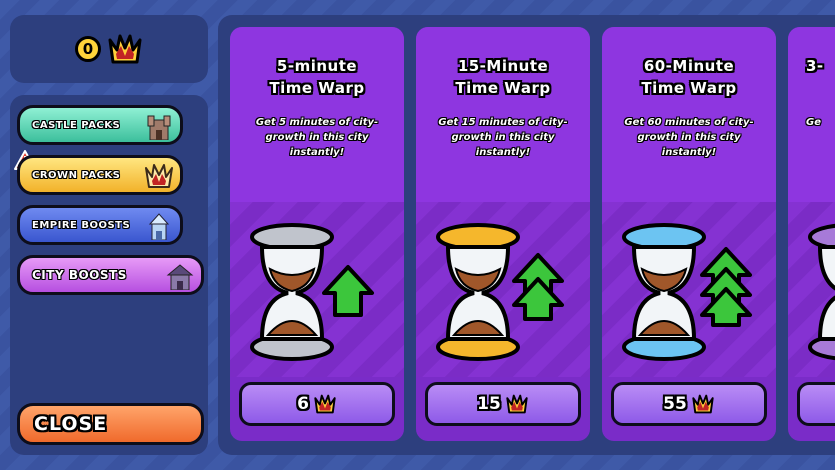 The height and width of the screenshot is (470, 835). What do you see at coordinates (76, 175) in the screenshot?
I see `crown-packs-label: CROWN PACKS` at bounding box center [76, 175].